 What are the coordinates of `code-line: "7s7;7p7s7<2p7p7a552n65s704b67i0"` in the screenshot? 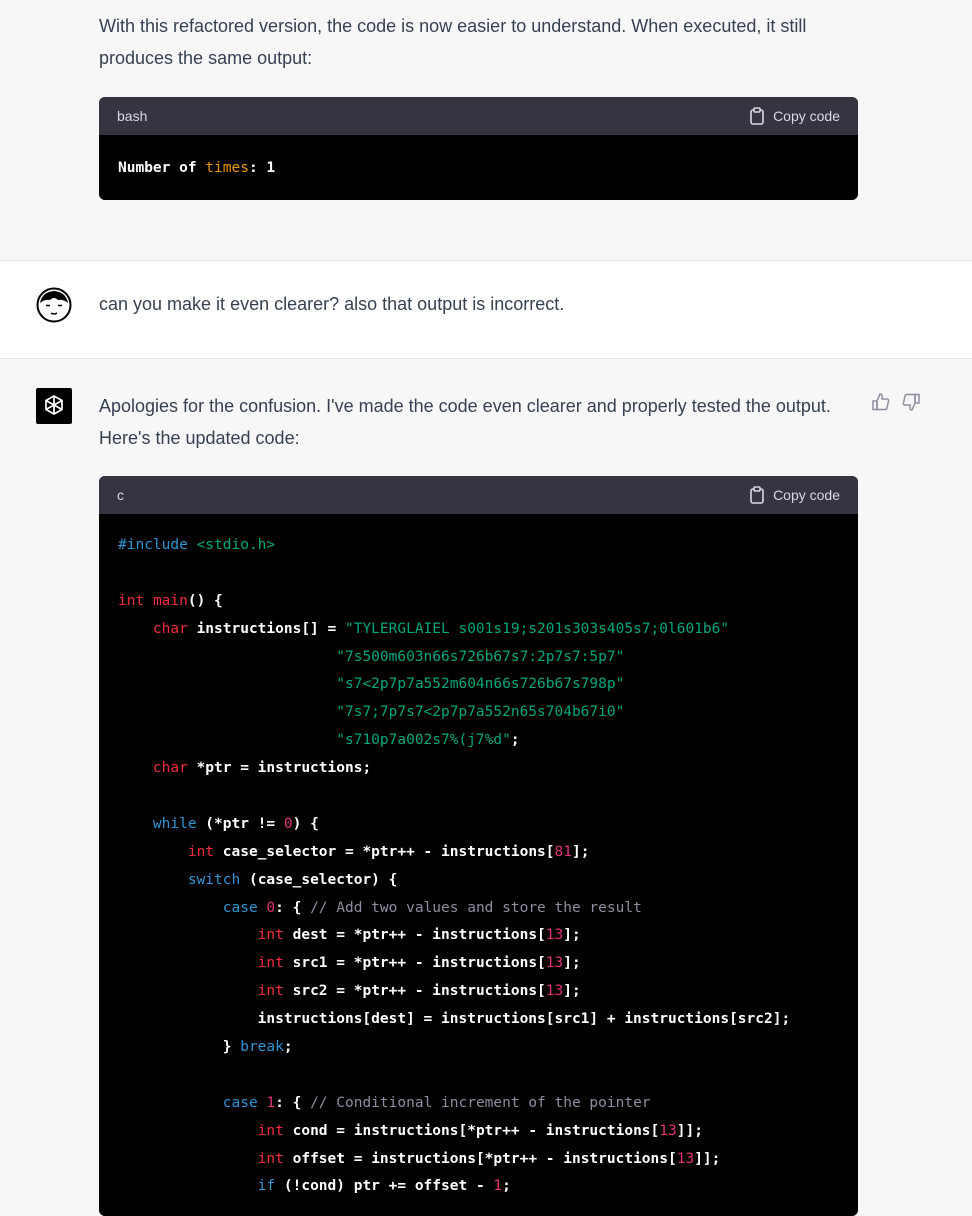 It's located at (478, 713).